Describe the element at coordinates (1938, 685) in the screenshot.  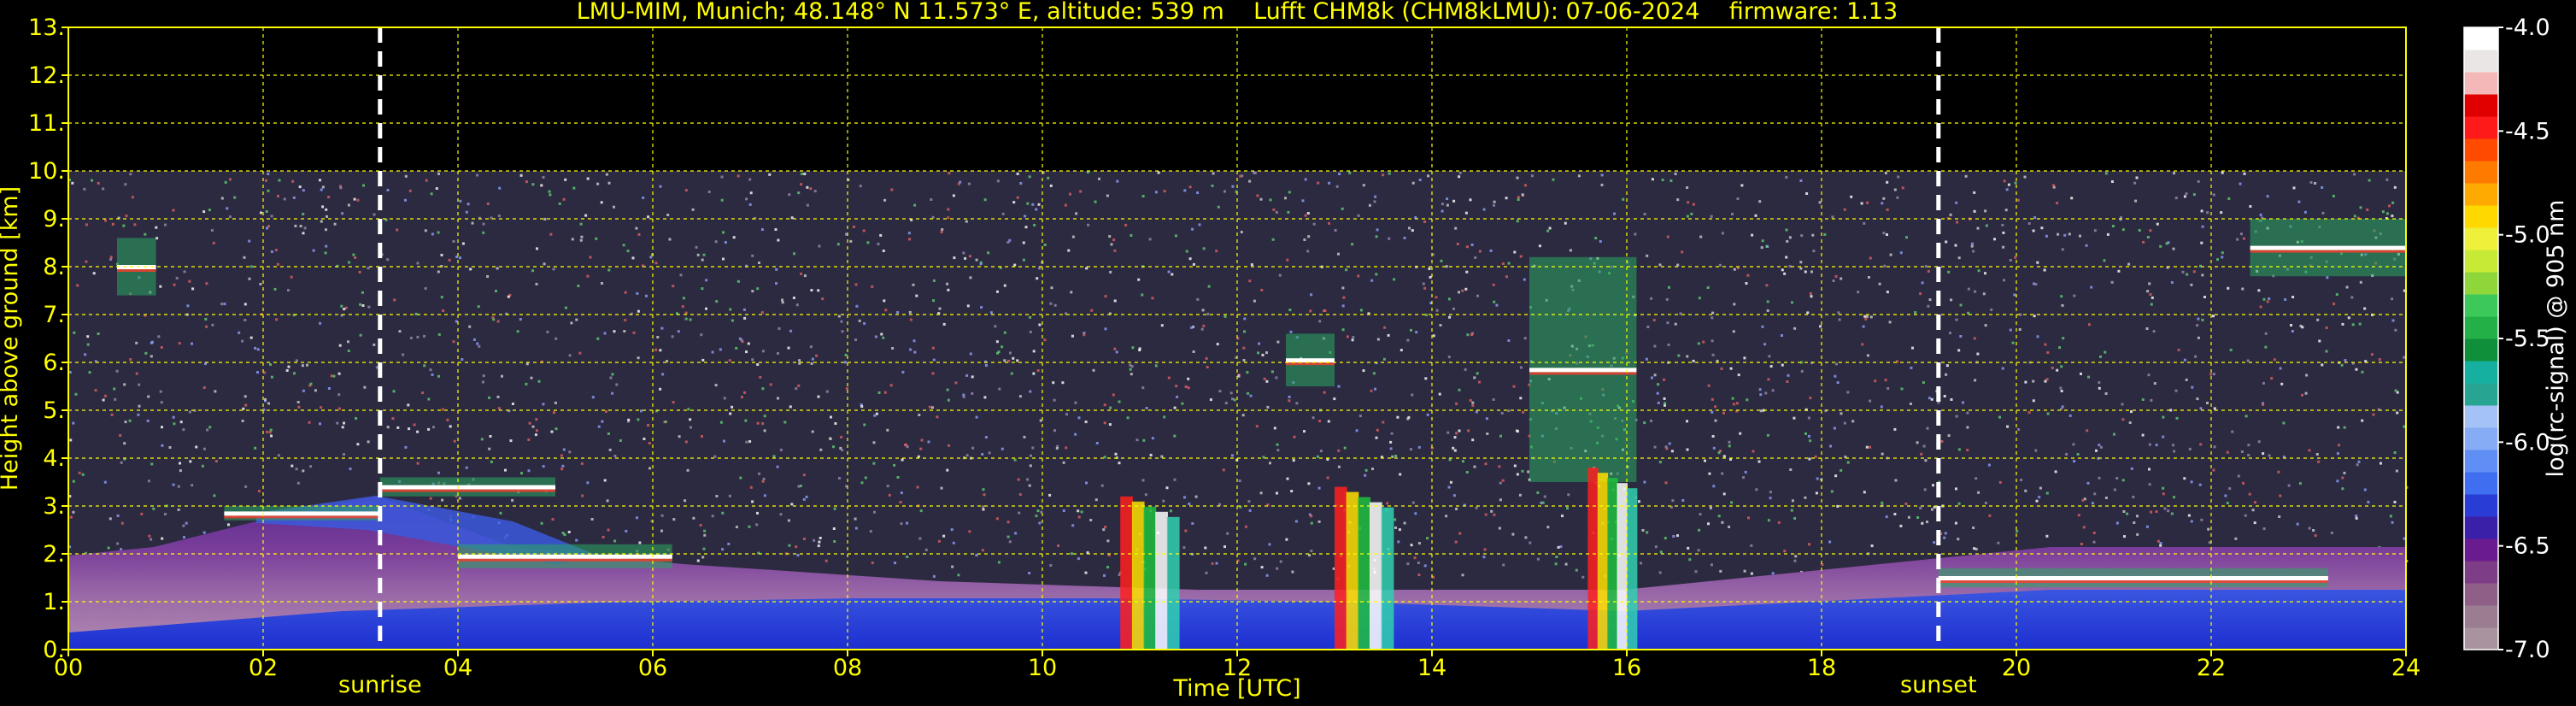
I see `sunset-label: sunset` at that location.